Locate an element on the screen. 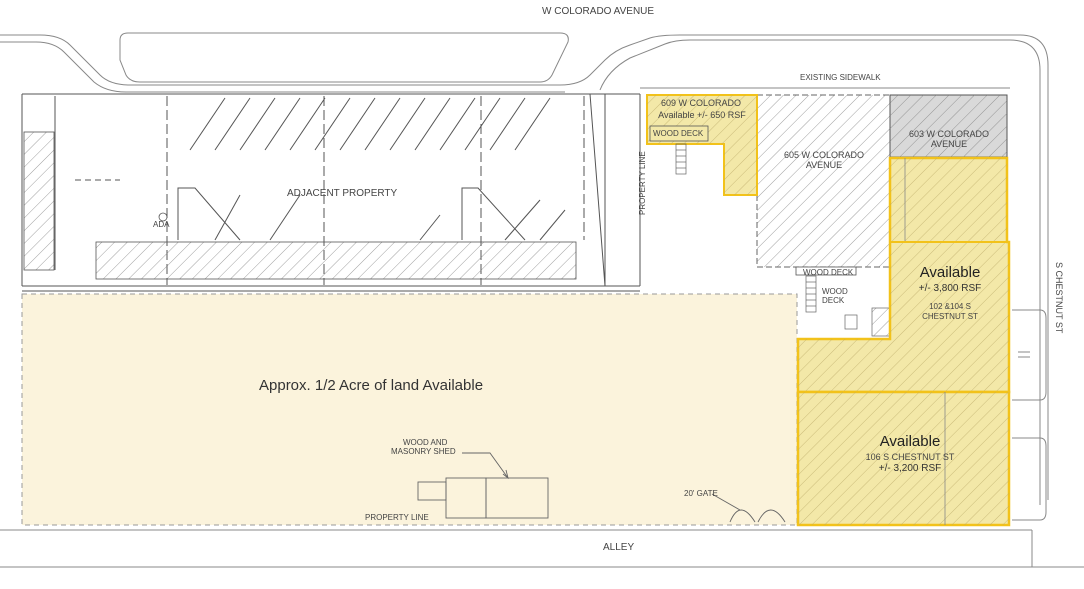 The image size is (1084, 589). alley is located at coordinates (542, 548).